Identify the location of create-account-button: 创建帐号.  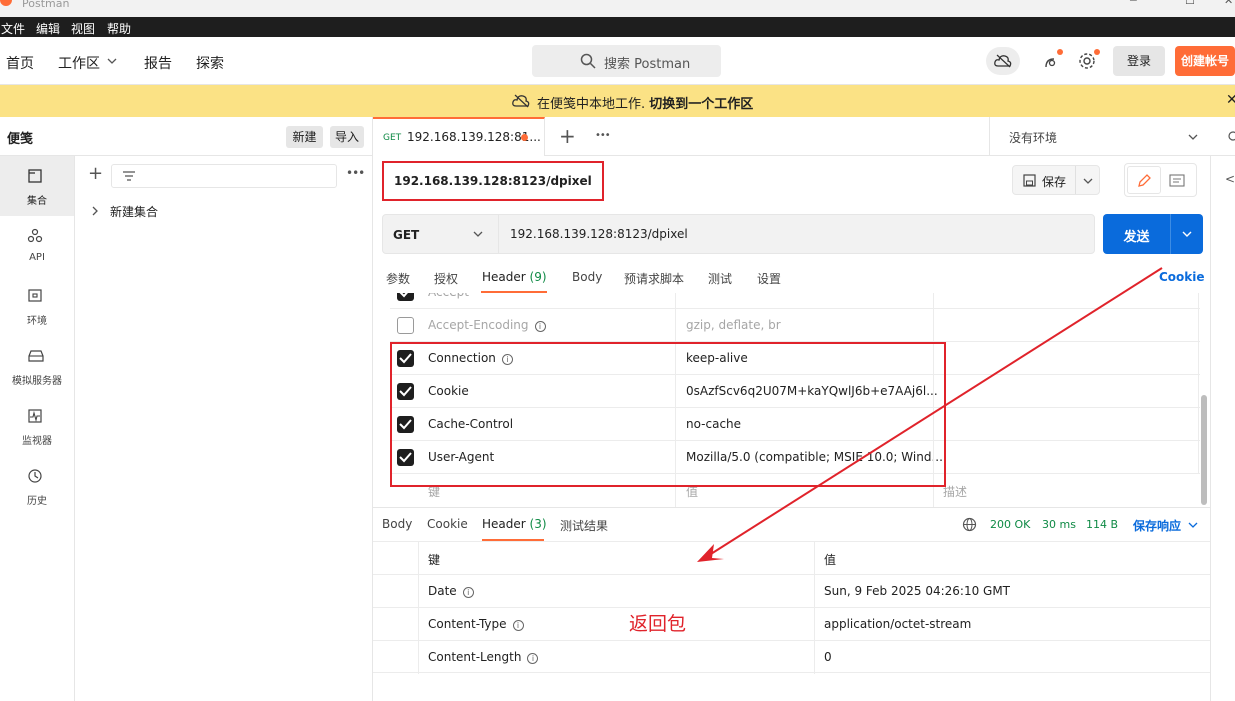
(1205, 61).